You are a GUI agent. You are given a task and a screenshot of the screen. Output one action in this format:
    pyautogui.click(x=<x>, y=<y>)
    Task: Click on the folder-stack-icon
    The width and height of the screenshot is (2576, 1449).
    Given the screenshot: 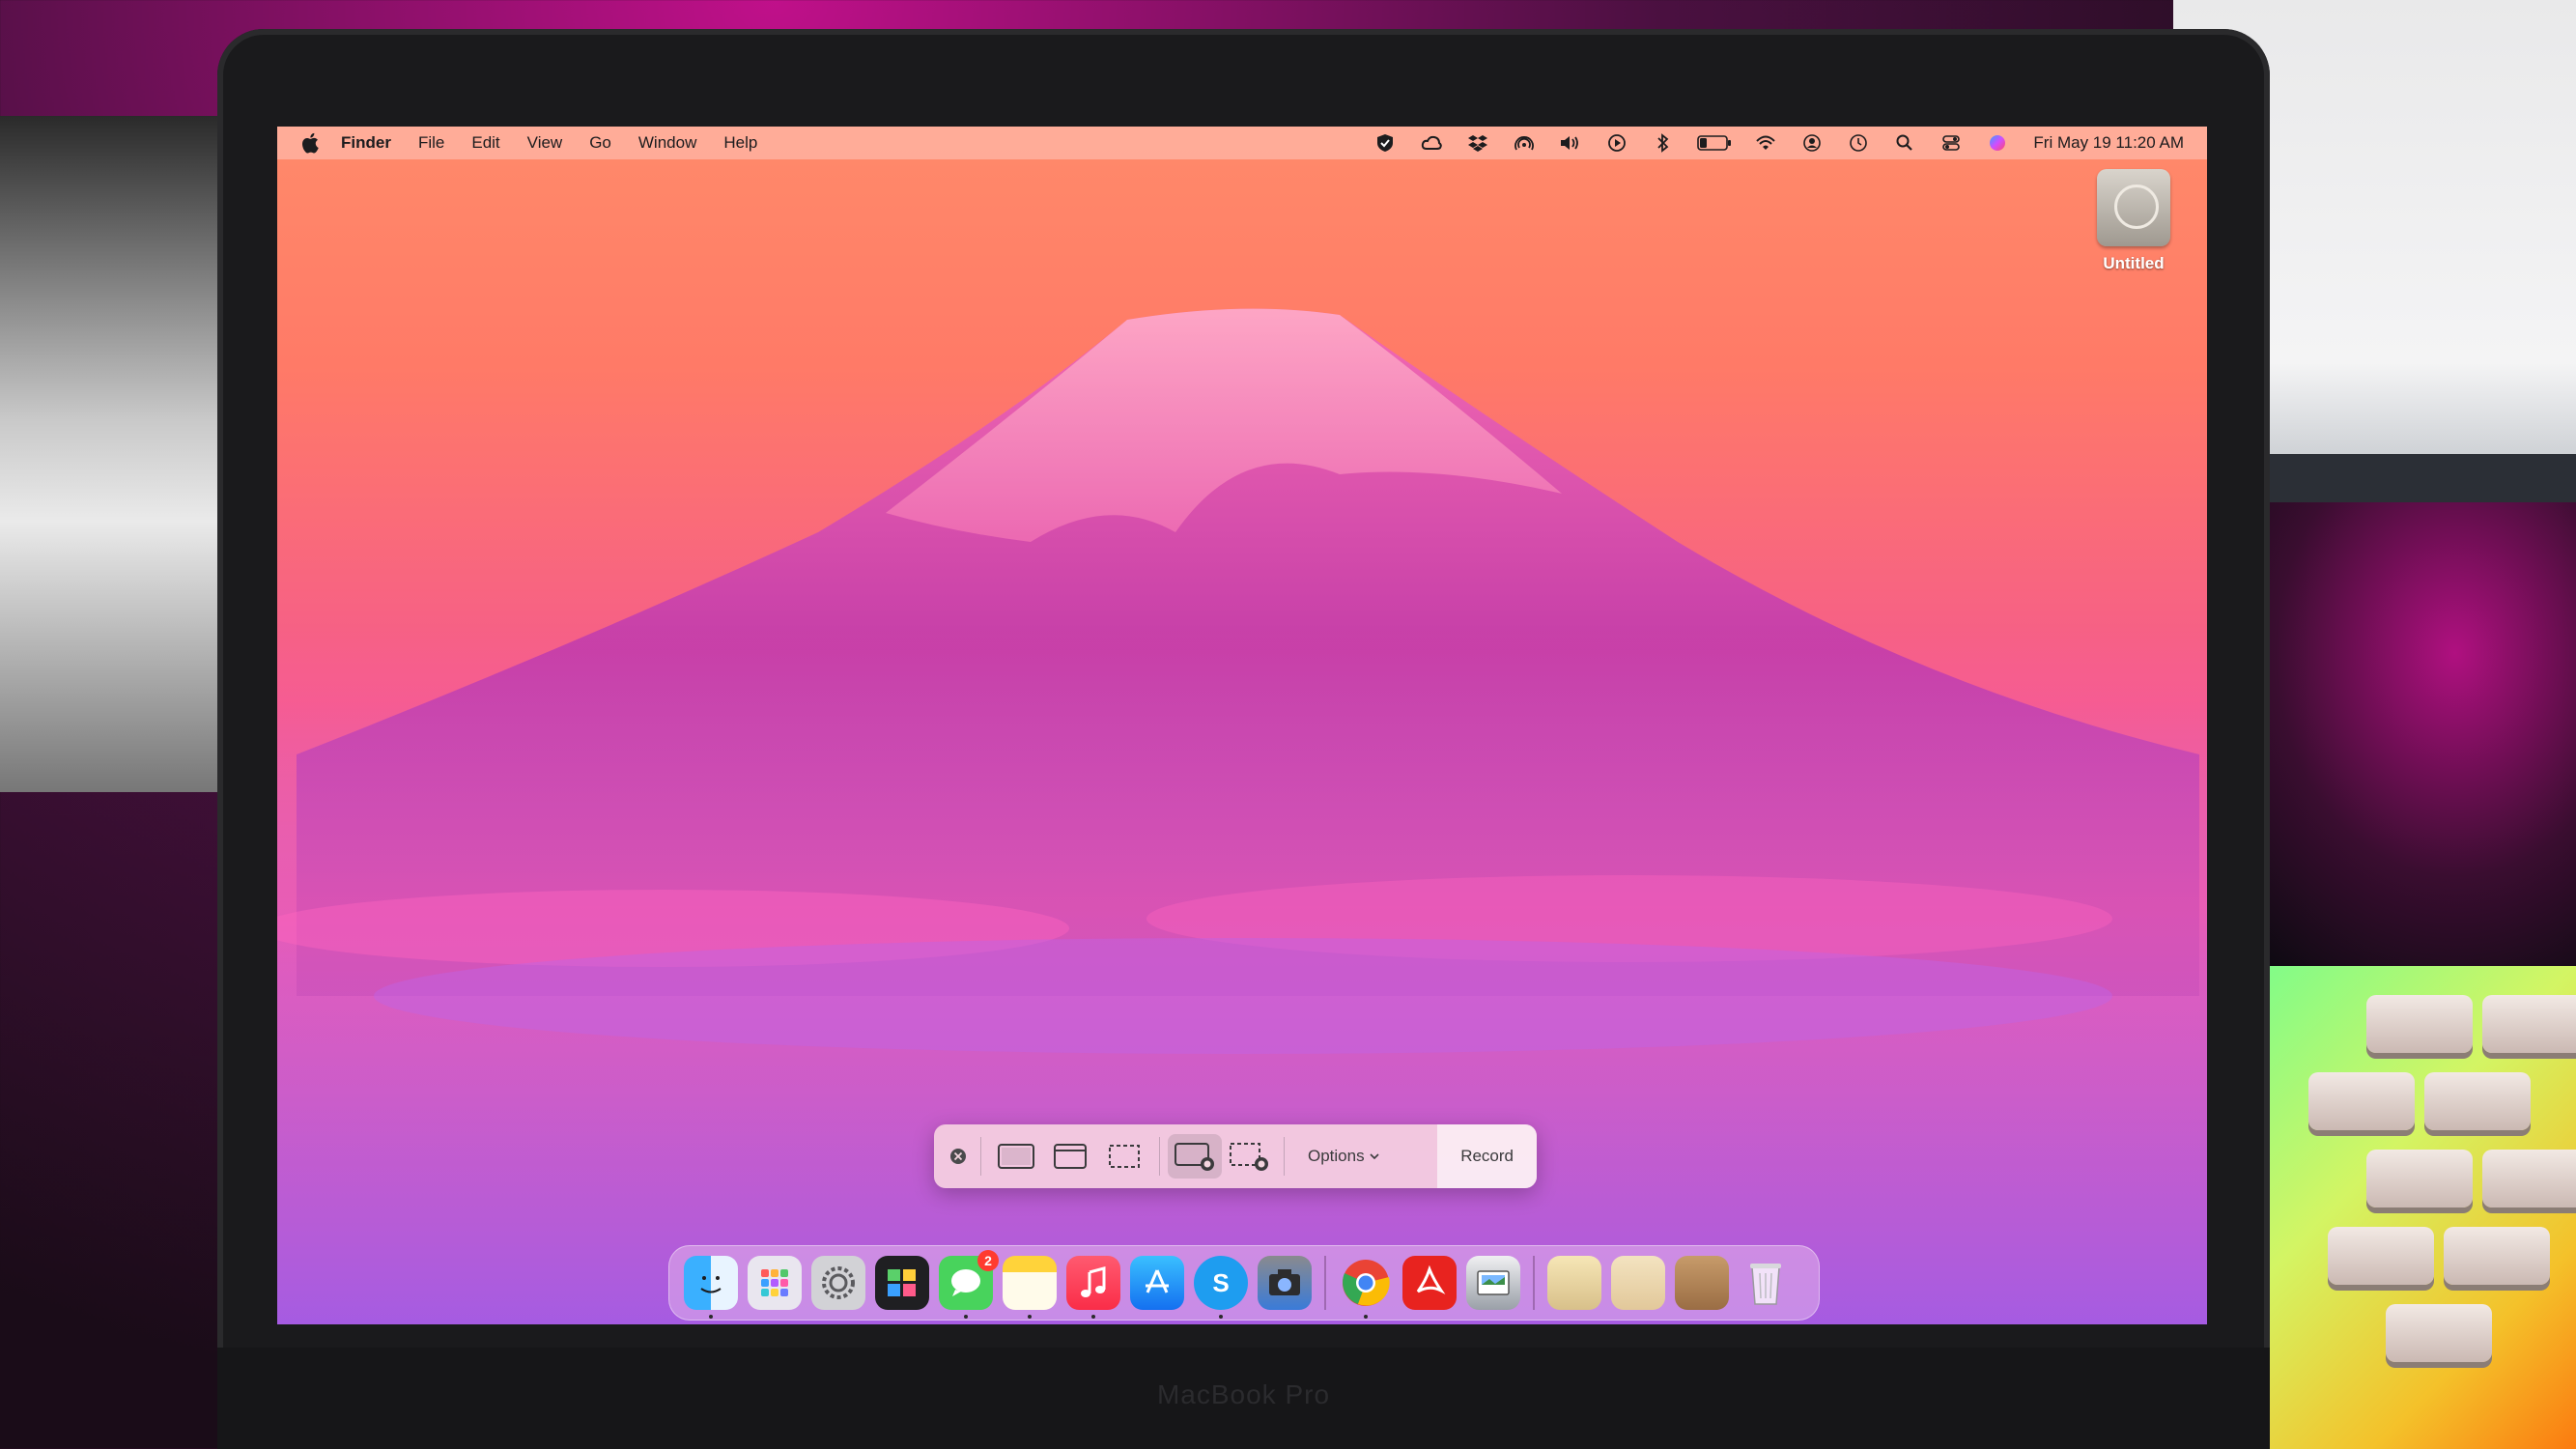 What is the action you would take?
    pyautogui.click(x=1702, y=1283)
    